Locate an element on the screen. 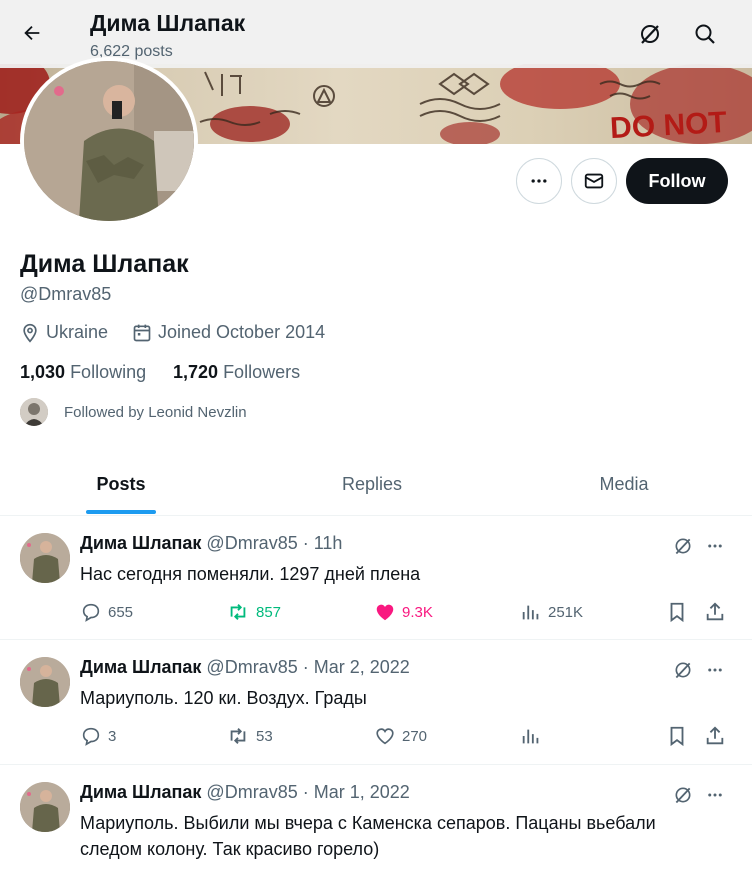 The height and width of the screenshot is (872, 752). header-title: Дима Шлапак is located at coordinates (168, 23).